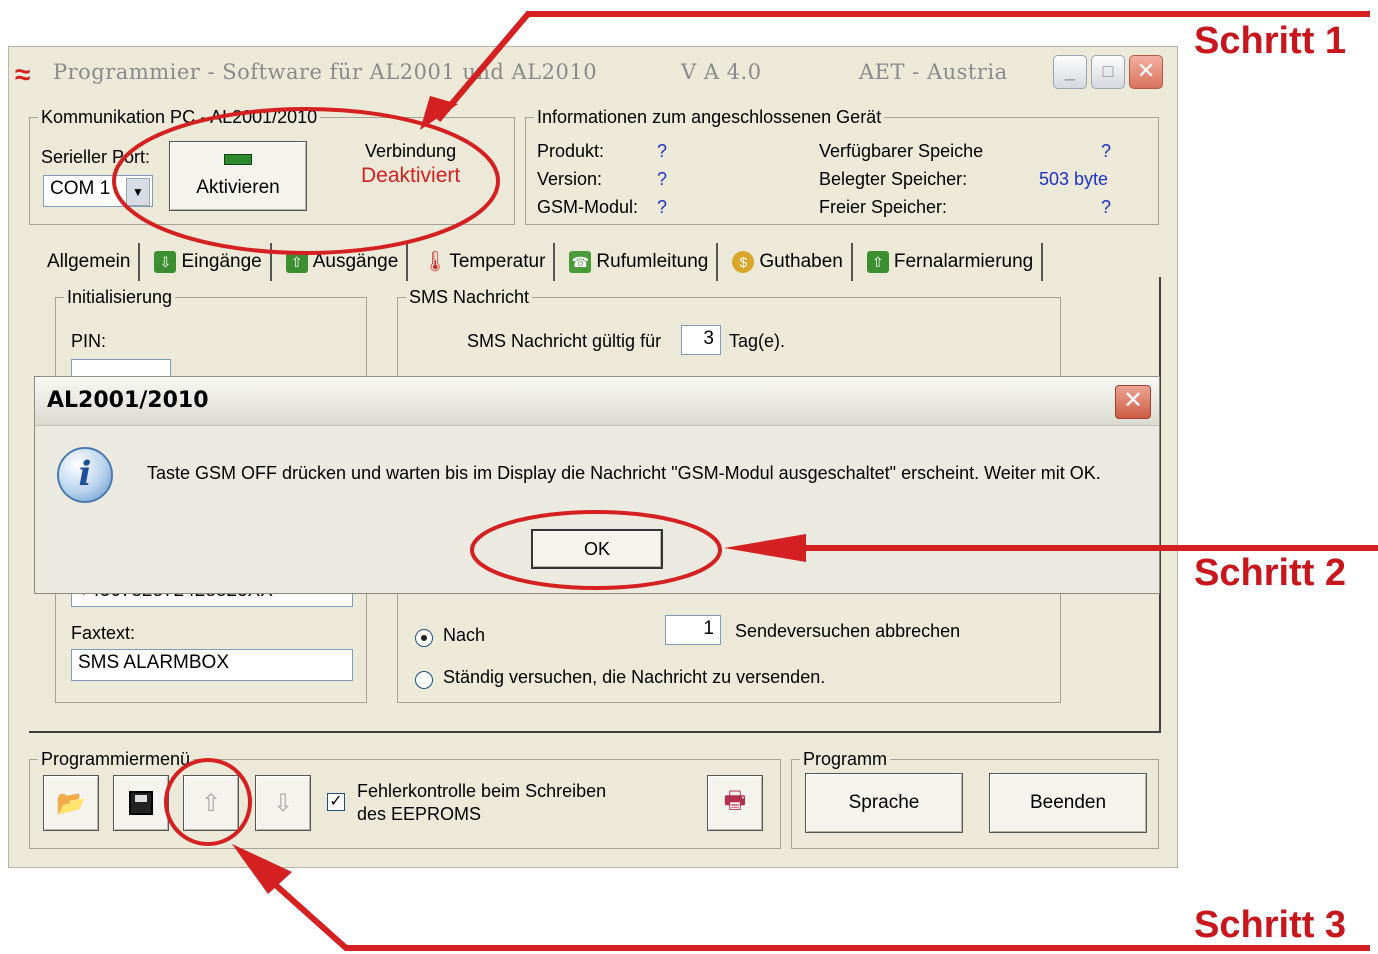  I want to click on step3-circle, so click(208, 802).